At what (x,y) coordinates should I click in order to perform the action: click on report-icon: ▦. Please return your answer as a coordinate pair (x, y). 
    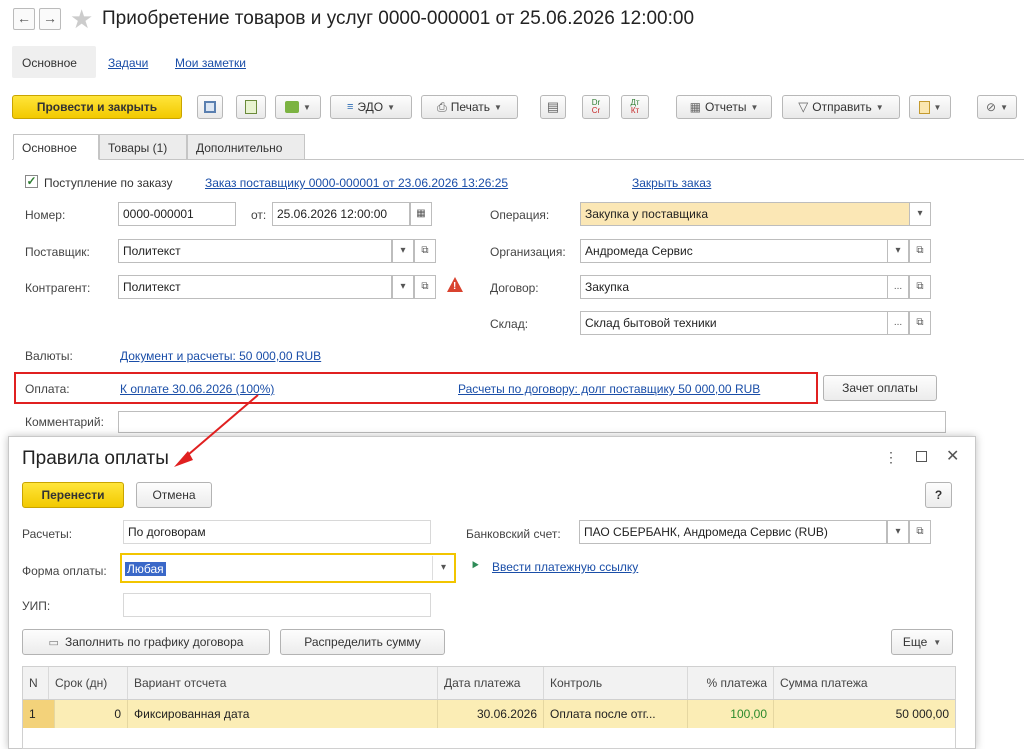
    Looking at the image, I should click on (695, 107).